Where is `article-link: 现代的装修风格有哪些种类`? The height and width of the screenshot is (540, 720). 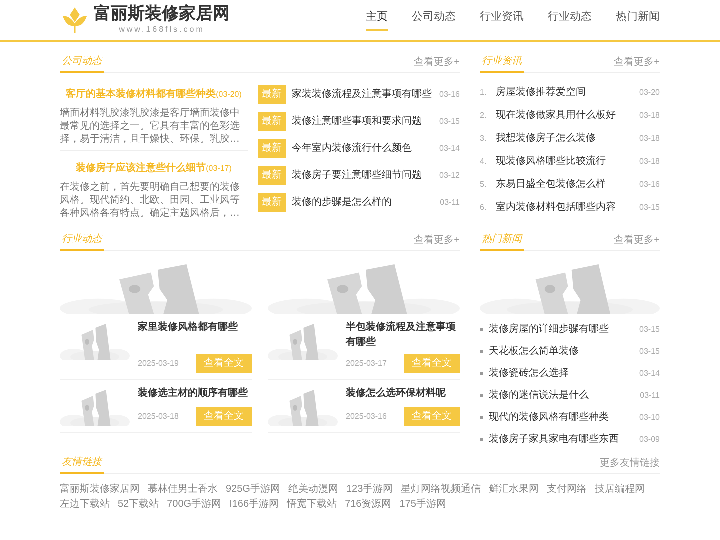 article-link: 现代的装修风格有哪些种类 is located at coordinates (561, 417).